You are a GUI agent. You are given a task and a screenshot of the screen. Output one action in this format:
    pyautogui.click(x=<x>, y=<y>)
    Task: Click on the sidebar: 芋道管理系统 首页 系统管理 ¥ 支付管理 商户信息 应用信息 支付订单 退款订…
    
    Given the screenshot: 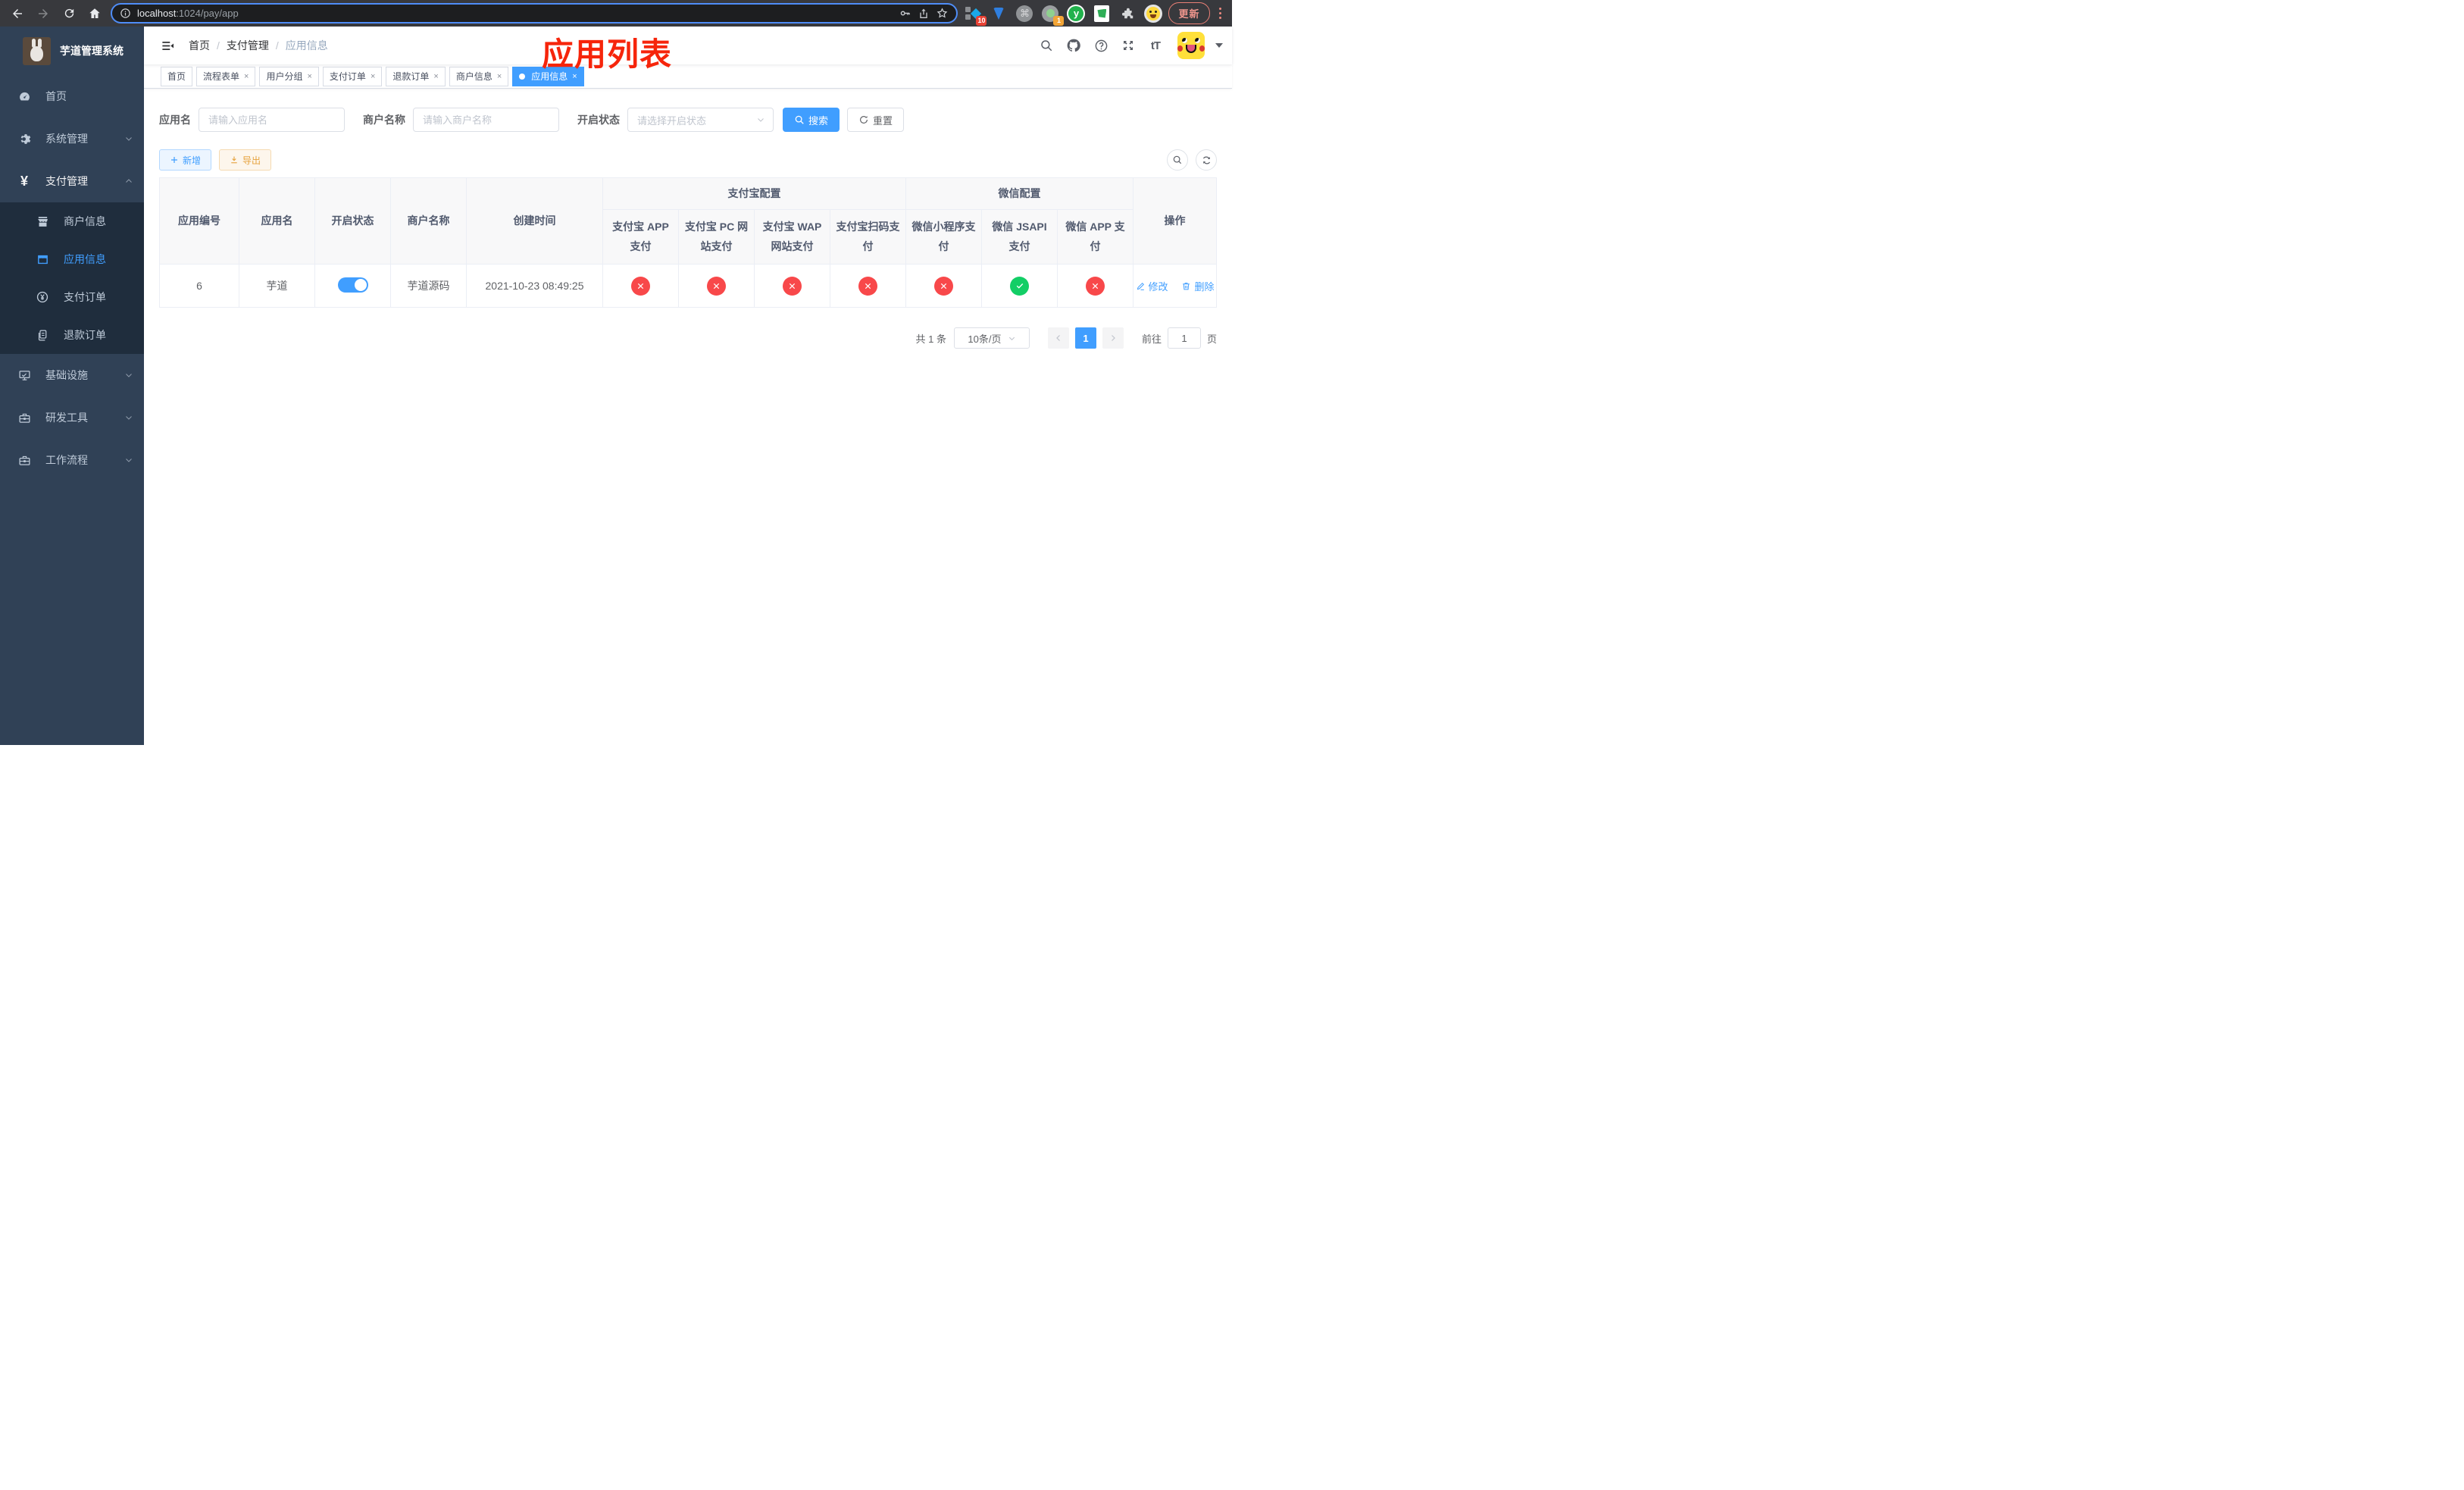 What is the action you would take?
    pyautogui.click(x=72, y=386)
    